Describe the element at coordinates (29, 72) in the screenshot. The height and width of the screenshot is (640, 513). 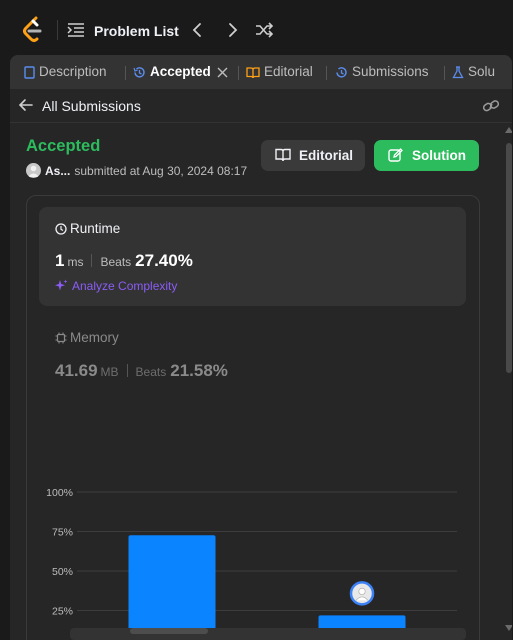
I see `document-icon` at that location.